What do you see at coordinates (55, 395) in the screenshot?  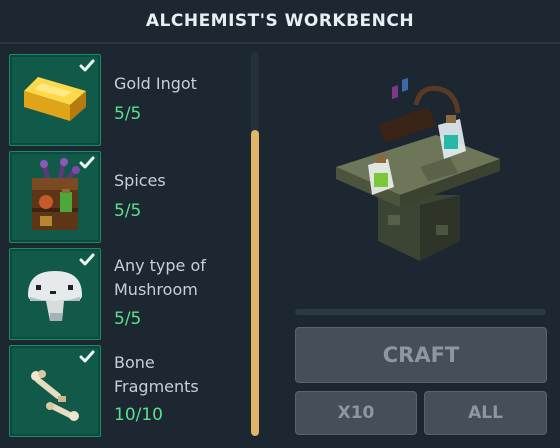 I see `bone-fragments-icon` at bounding box center [55, 395].